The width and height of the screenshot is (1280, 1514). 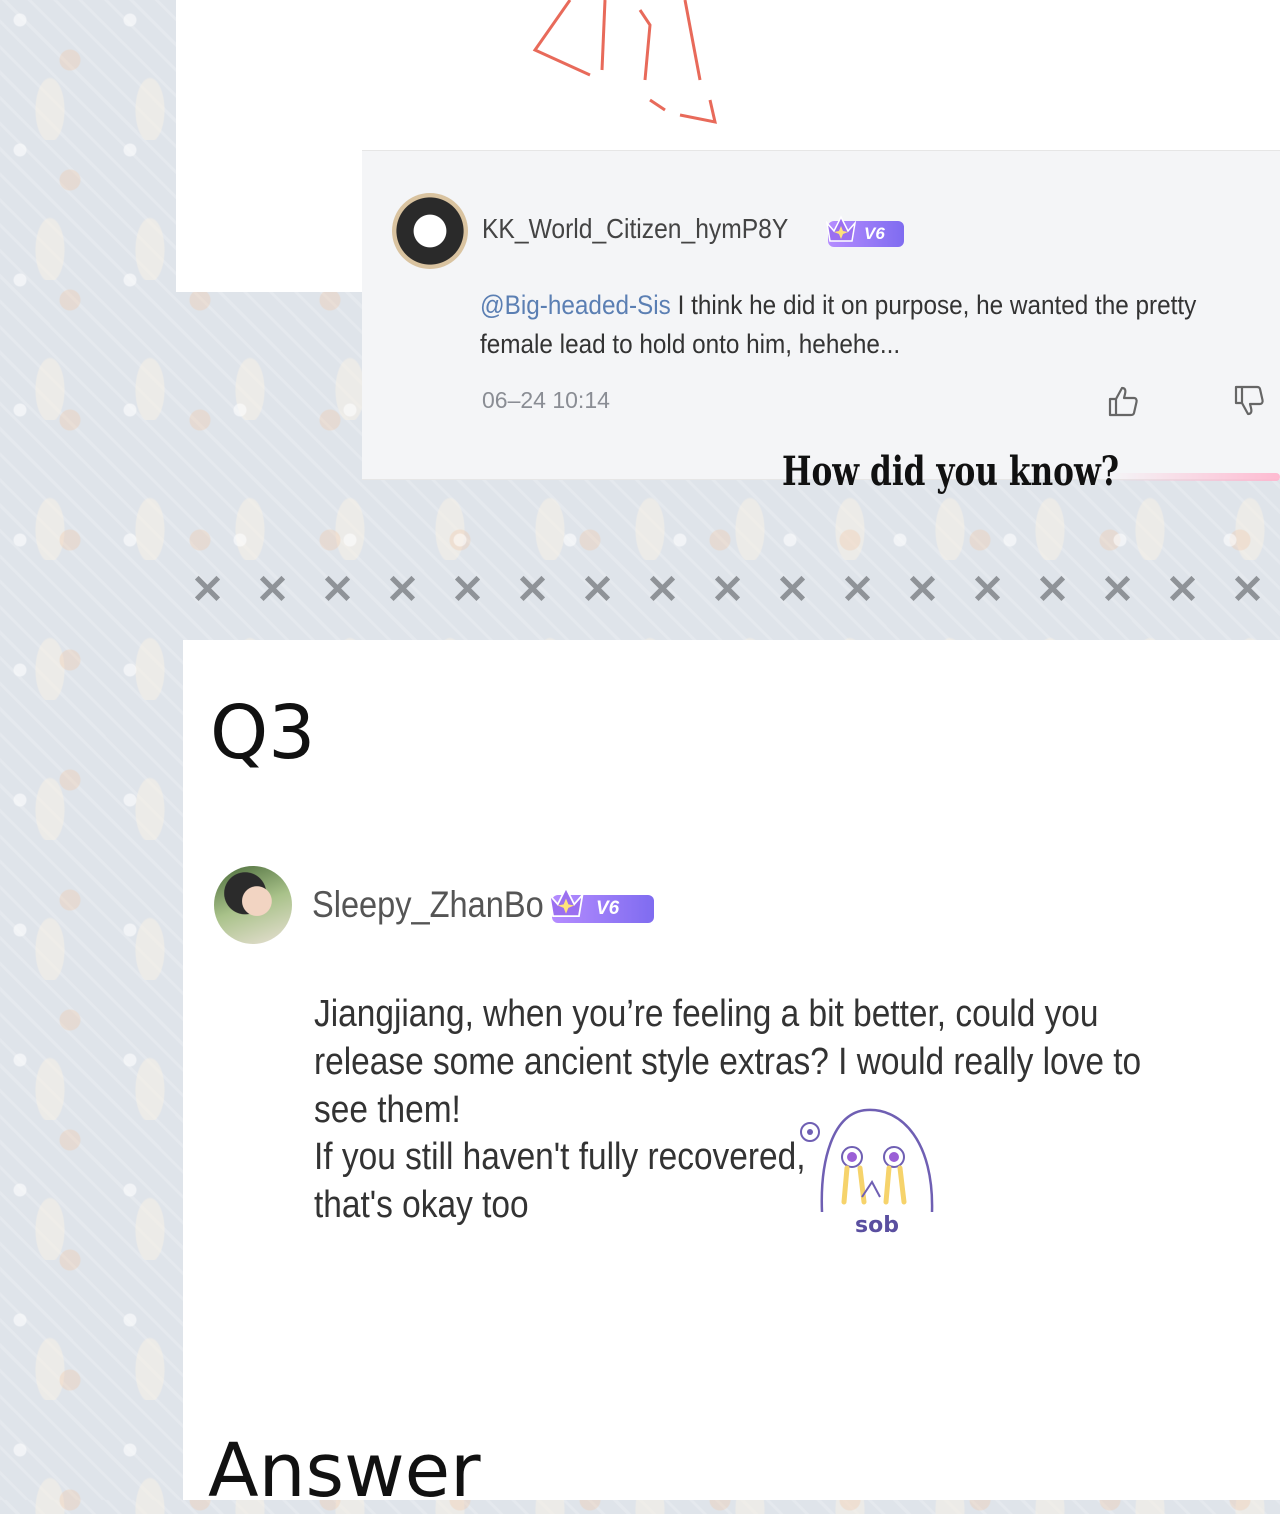 I want to click on thumbs-up-icon, so click(x=1123, y=401).